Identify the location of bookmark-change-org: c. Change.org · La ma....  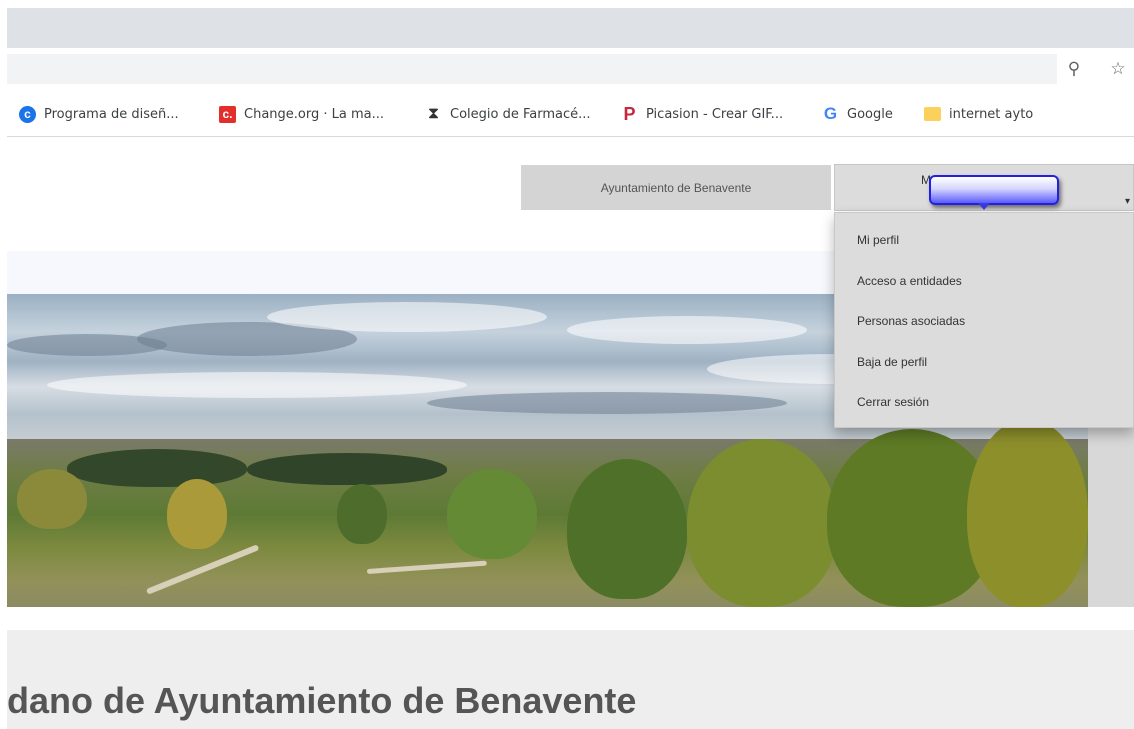
(301, 114).